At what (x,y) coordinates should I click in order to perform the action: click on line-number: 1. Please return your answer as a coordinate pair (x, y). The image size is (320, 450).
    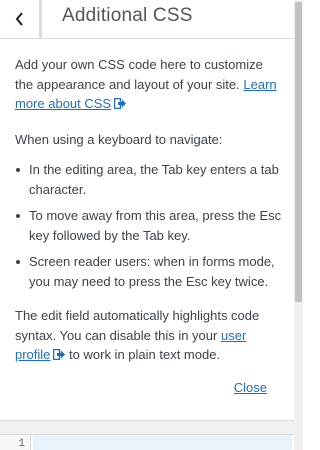
    Looking at the image, I should click on (21, 444).